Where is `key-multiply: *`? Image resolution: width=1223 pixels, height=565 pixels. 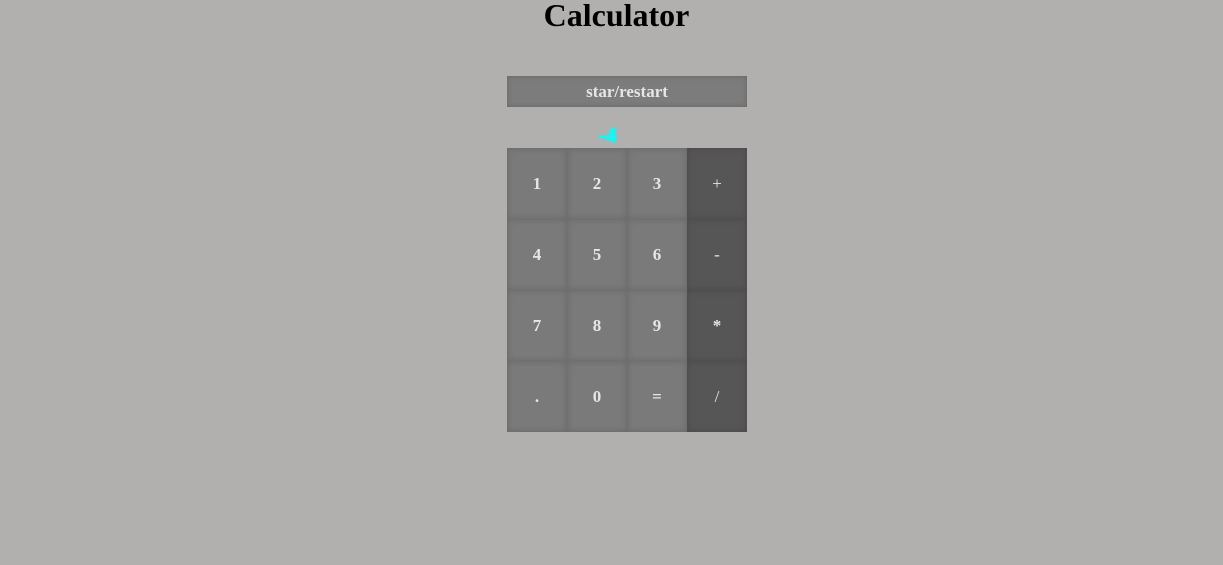 key-multiply: * is located at coordinates (717, 325).